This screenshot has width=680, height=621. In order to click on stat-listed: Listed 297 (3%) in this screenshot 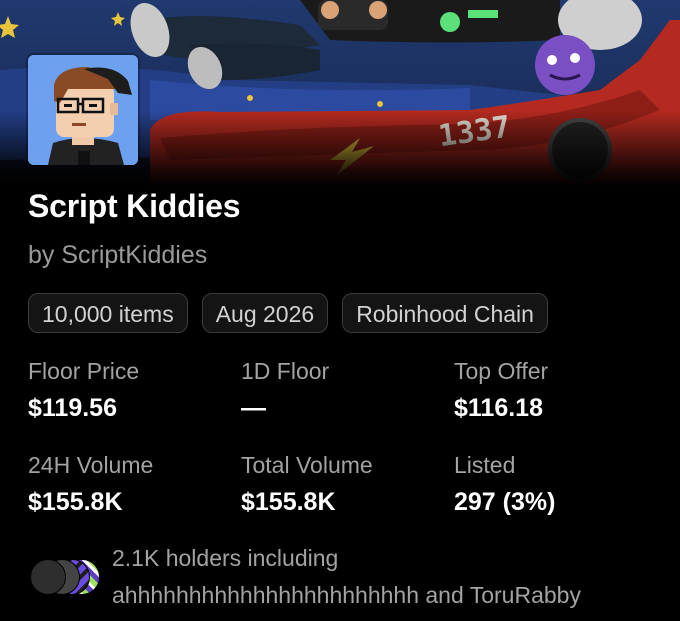, I will do `click(554, 484)`.